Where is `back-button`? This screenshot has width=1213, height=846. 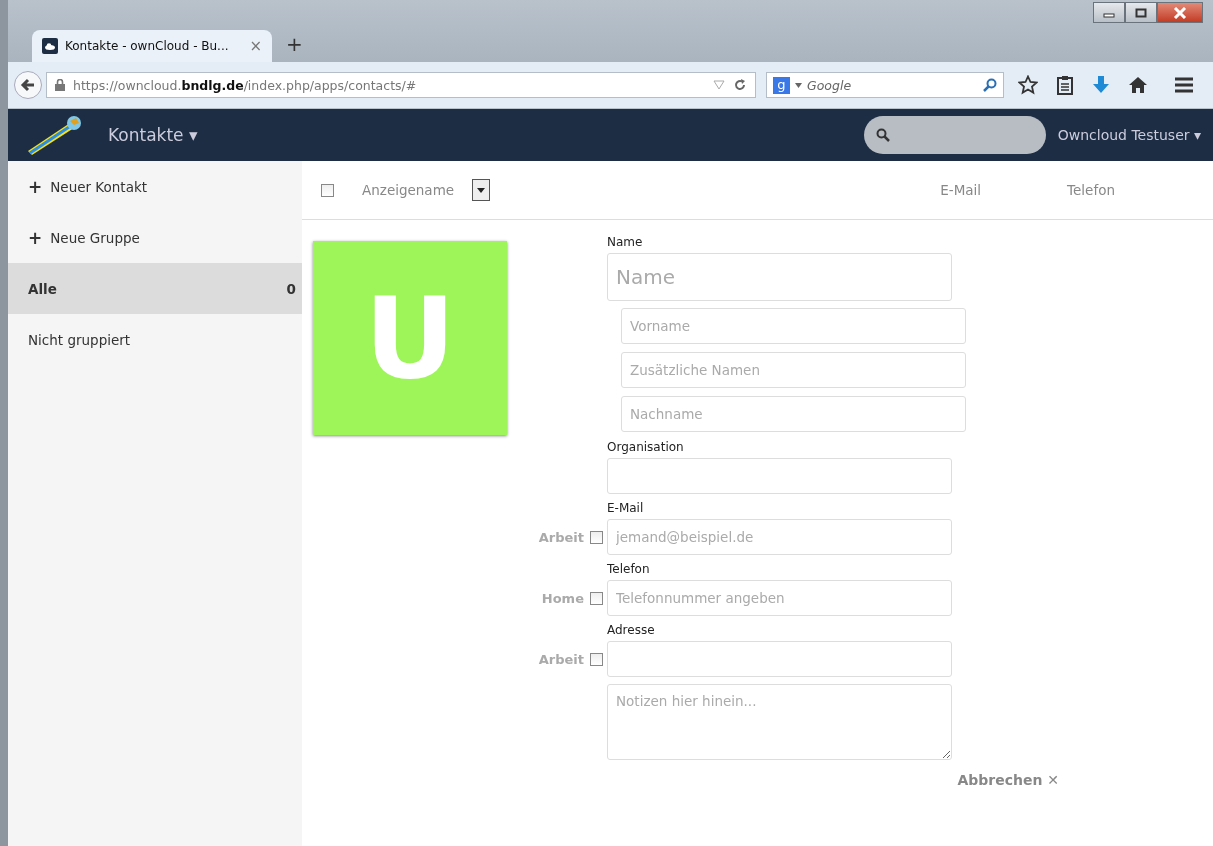
back-button is located at coordinates (28, 85).